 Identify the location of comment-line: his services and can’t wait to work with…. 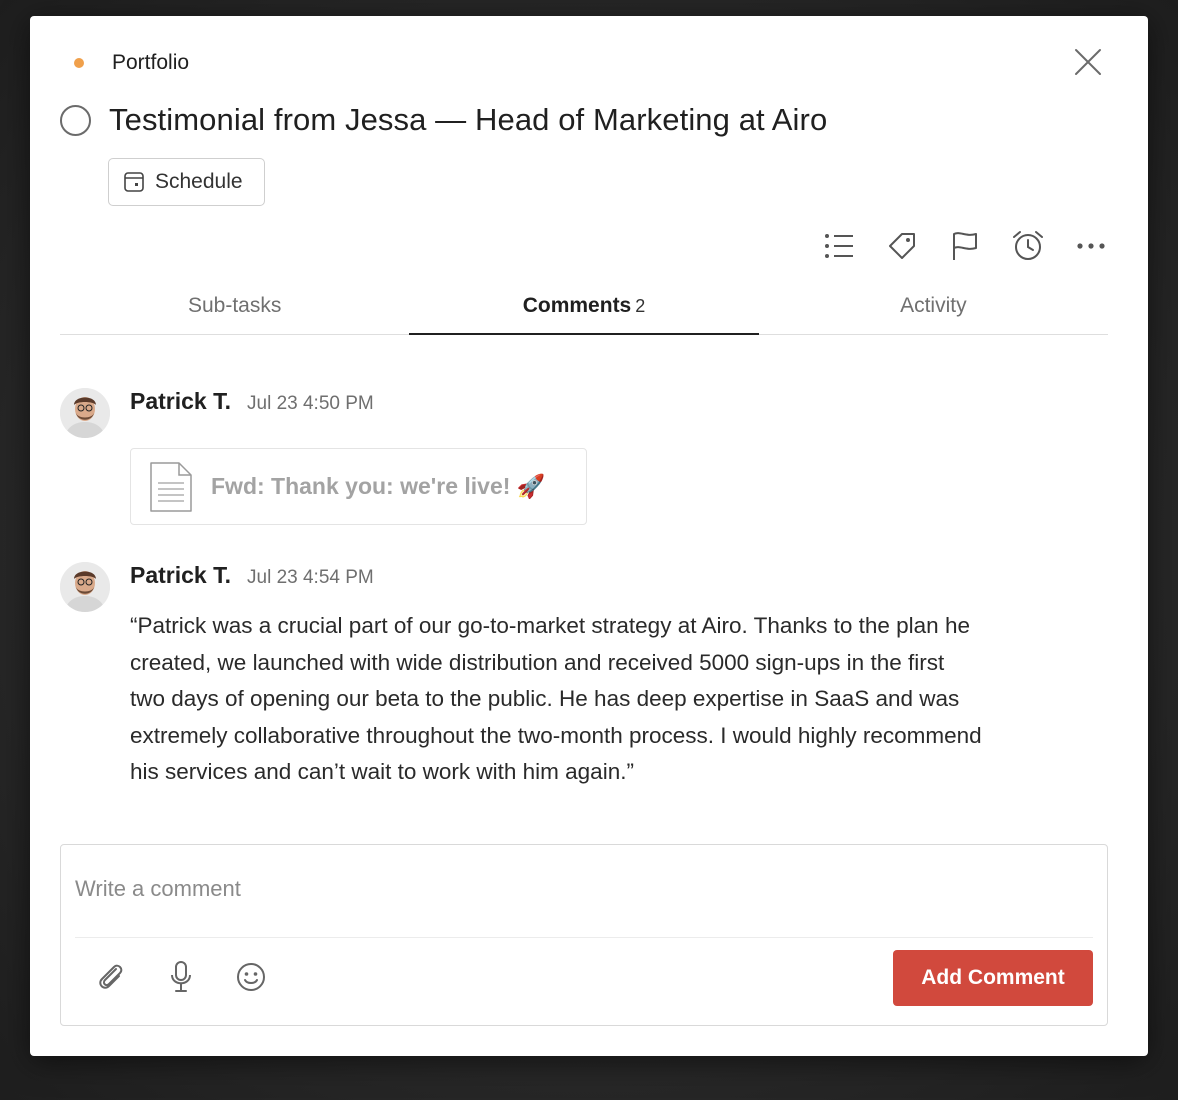
(382, 772).